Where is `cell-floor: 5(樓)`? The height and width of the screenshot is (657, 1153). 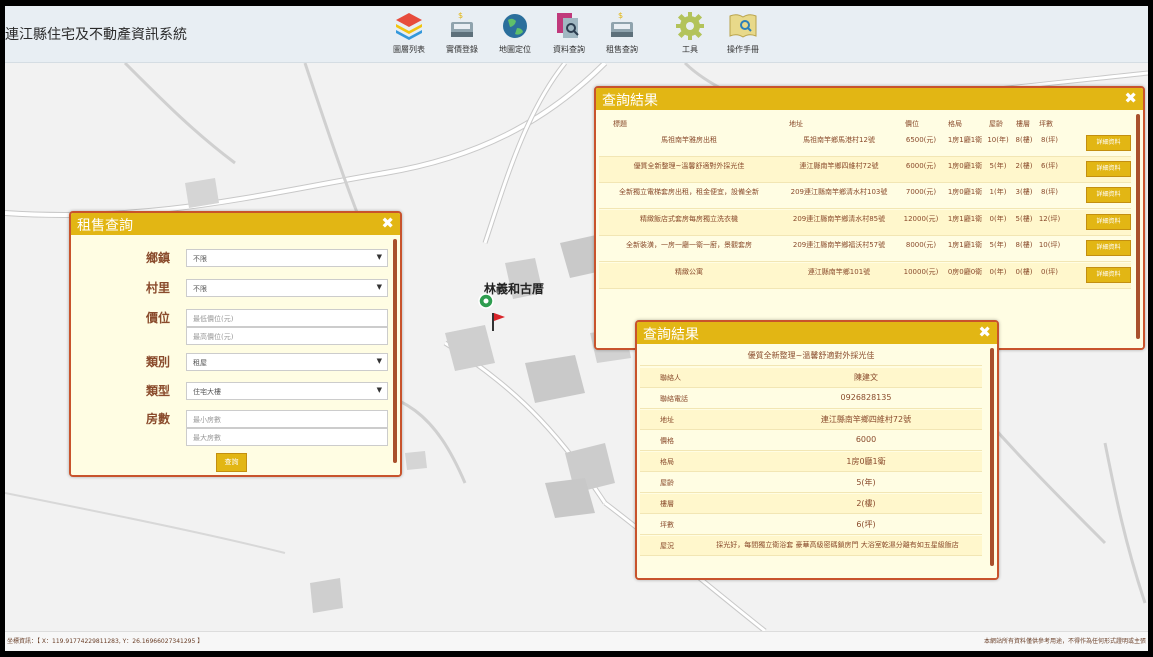
cell-floor: 5(樓) is located at coordinates (1024, 219).